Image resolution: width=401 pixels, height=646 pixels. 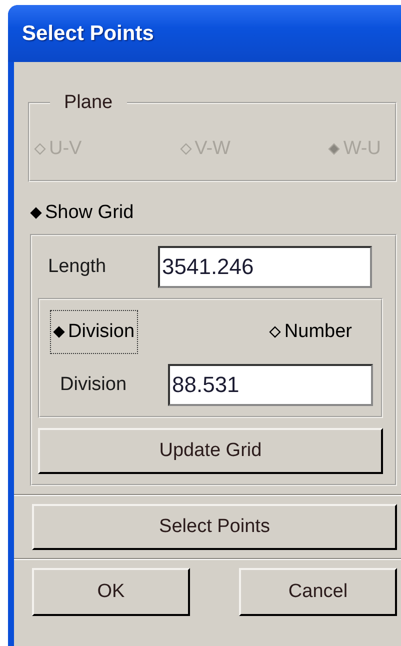 What do you see at coordinates (94, 332) in the screenshot?
I see `radio-option: Division` at bounding box center [94, 332].